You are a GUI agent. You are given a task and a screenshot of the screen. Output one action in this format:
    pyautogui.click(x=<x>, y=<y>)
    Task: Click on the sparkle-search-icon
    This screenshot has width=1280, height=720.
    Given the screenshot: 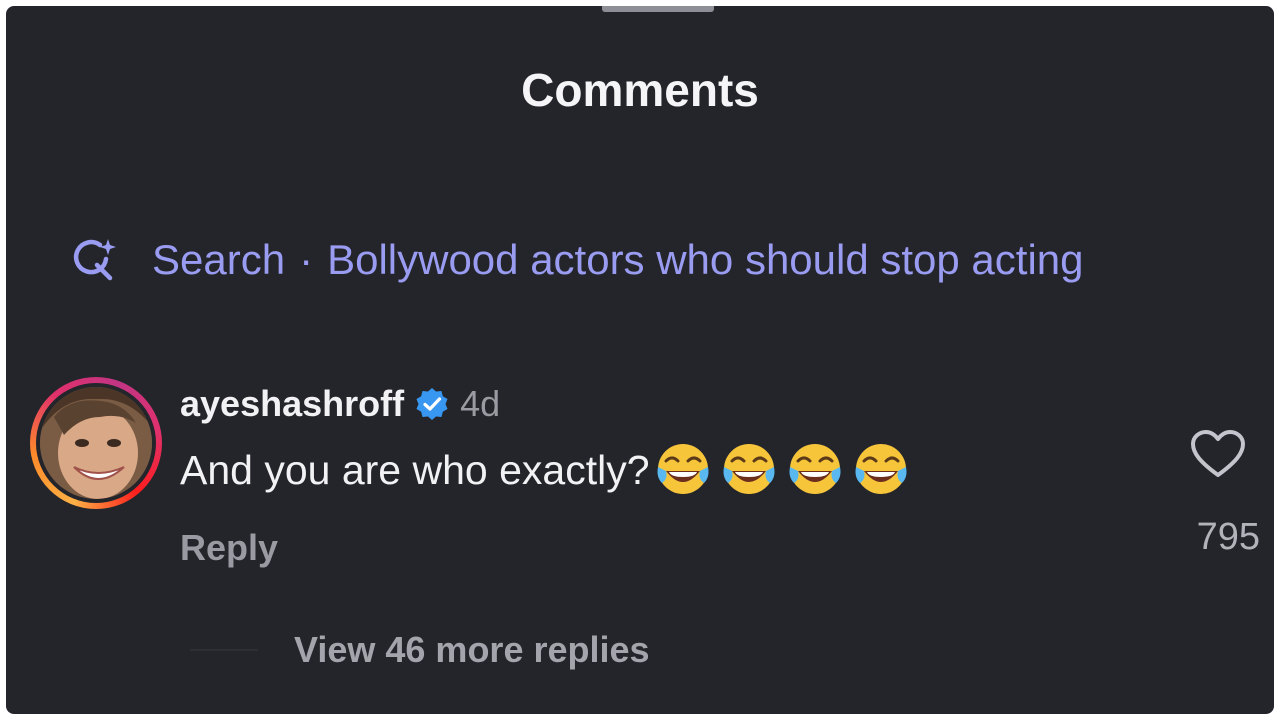 What is the action you would take?
    pyautogui.click(x=93, y=260)
    